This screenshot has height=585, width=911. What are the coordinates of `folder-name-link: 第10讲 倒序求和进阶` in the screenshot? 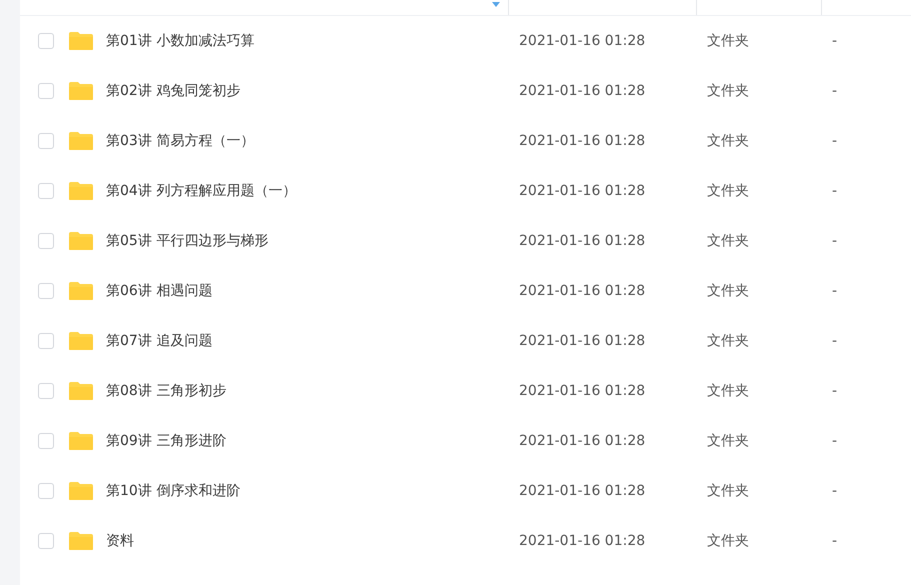 It's located at (173, 491).